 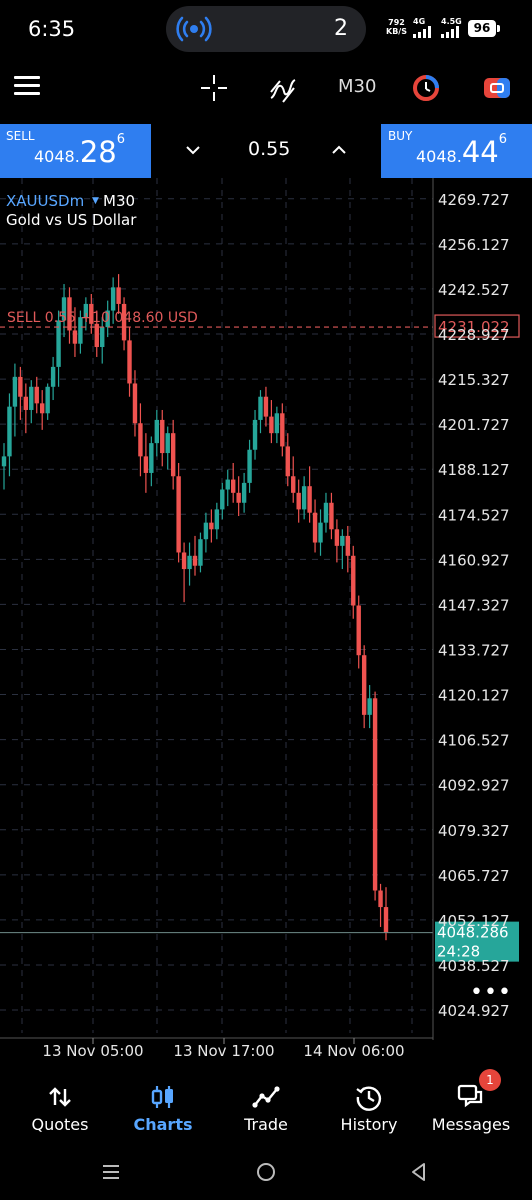 I want to click on lot-selector: 0.55, so click(x=266, y=151).